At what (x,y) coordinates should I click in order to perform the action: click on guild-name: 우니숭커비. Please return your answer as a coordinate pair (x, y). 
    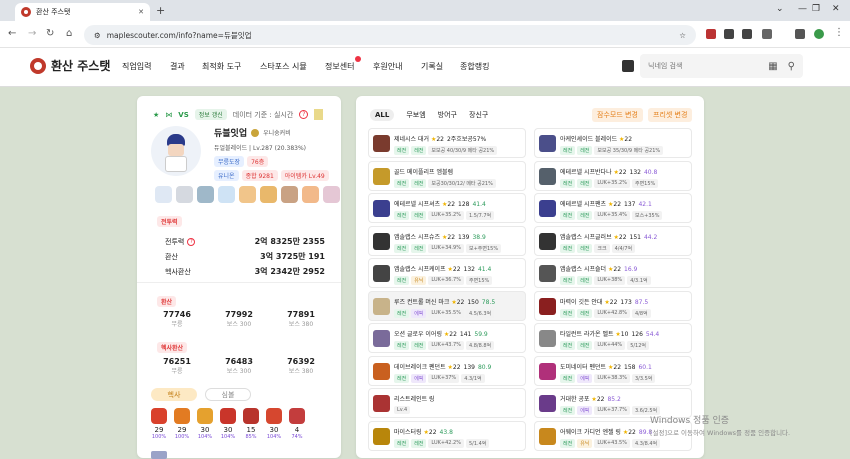
    Looking at the image, I should click on (277, 133).